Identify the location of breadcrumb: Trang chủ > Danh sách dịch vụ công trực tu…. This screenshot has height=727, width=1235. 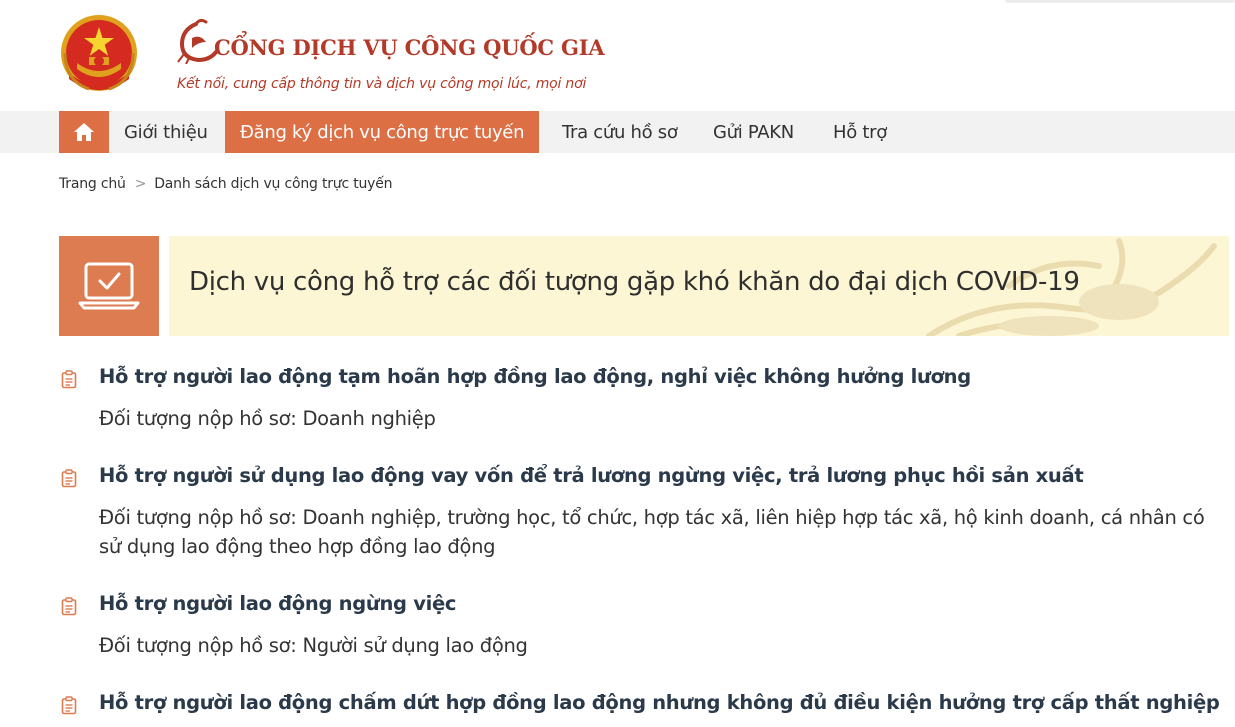
(226, 184).